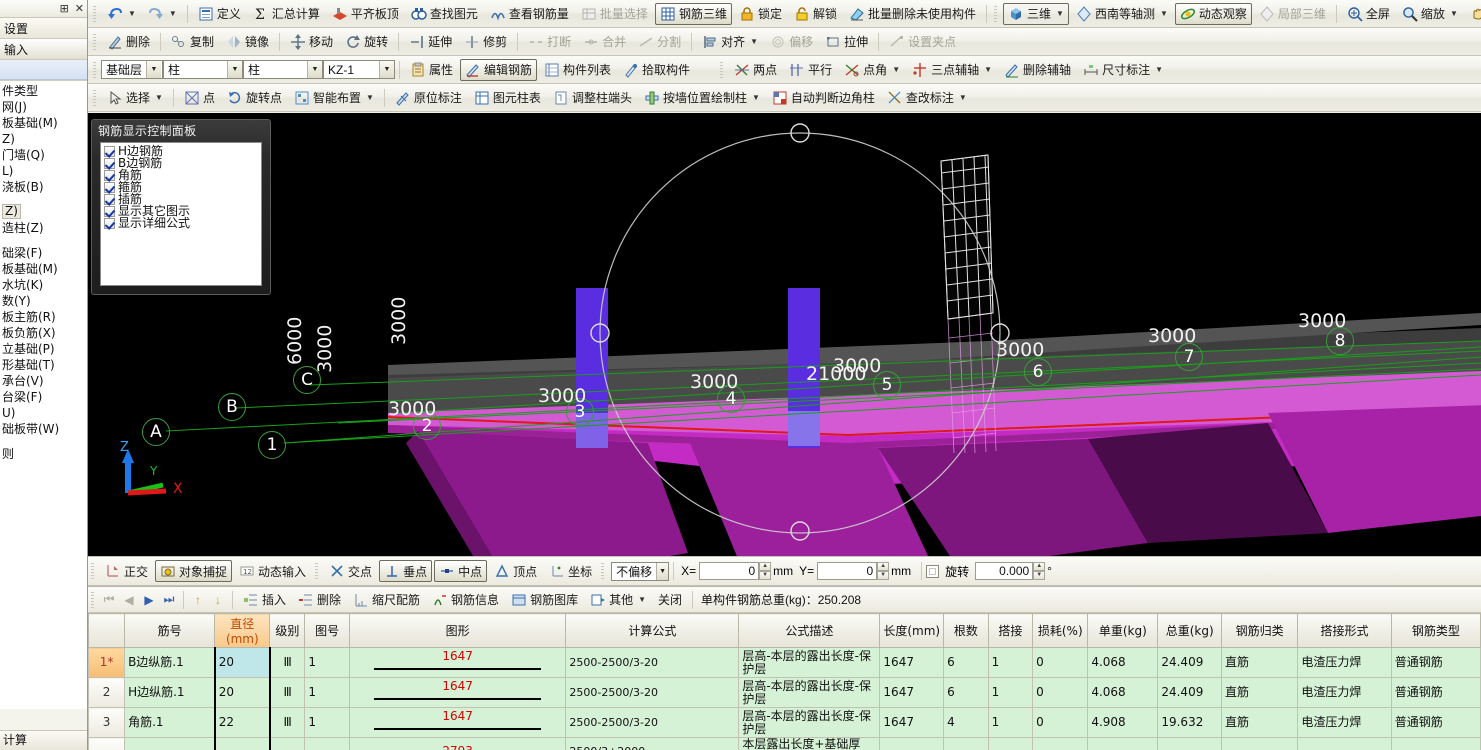 The height and width of the screenshot is (750, 1481). What do you see at coordinates (765, 571) in the screenshot?
I see `x-stepper: ▲ ▼` at bounding box center [765, 571].